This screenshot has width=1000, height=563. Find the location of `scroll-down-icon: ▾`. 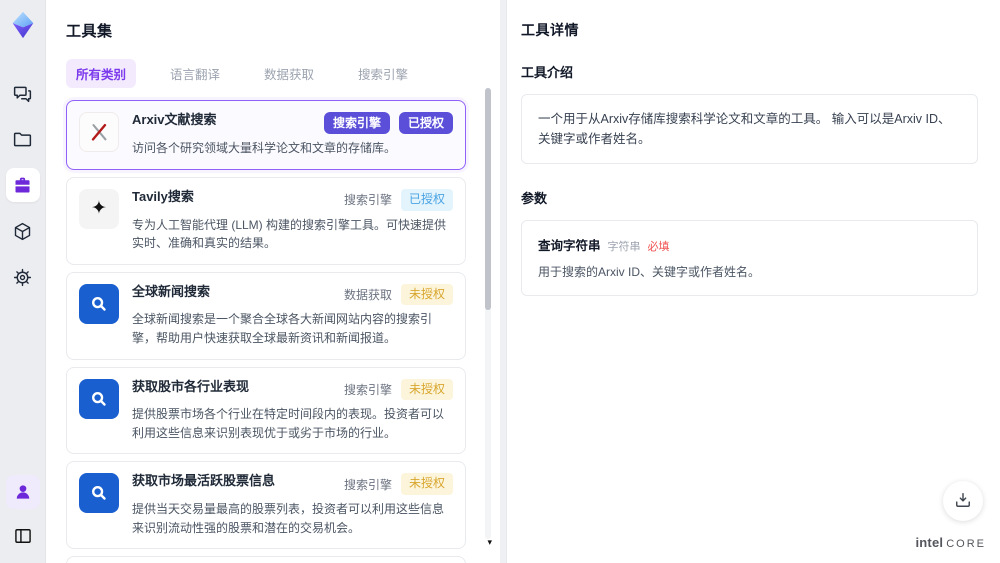

scroll-down-icon: ▾ is located at coordinates (489, 542).